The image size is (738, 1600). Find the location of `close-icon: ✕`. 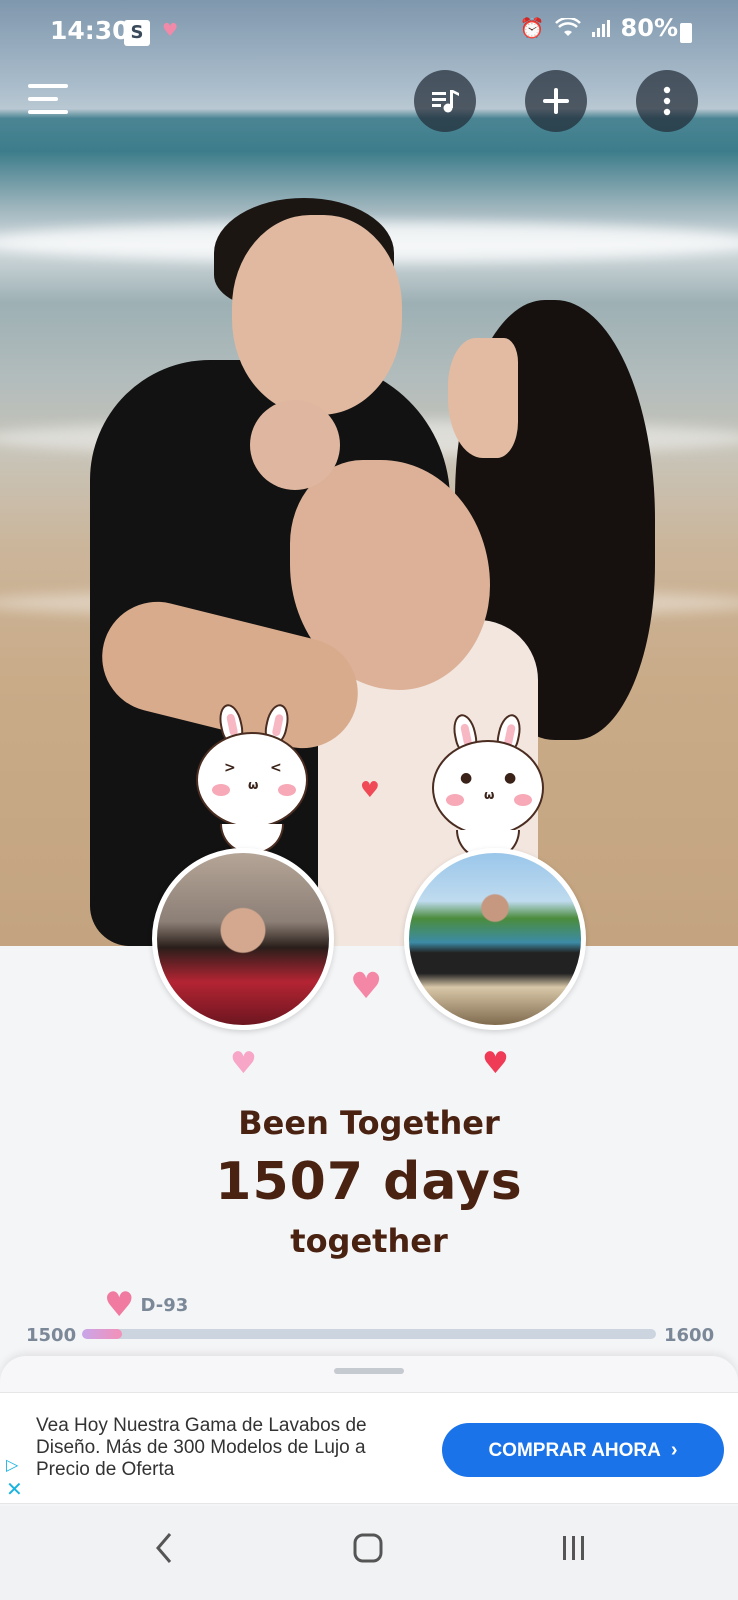

close-icon: ✕ is located at coordinates (14, 1489).